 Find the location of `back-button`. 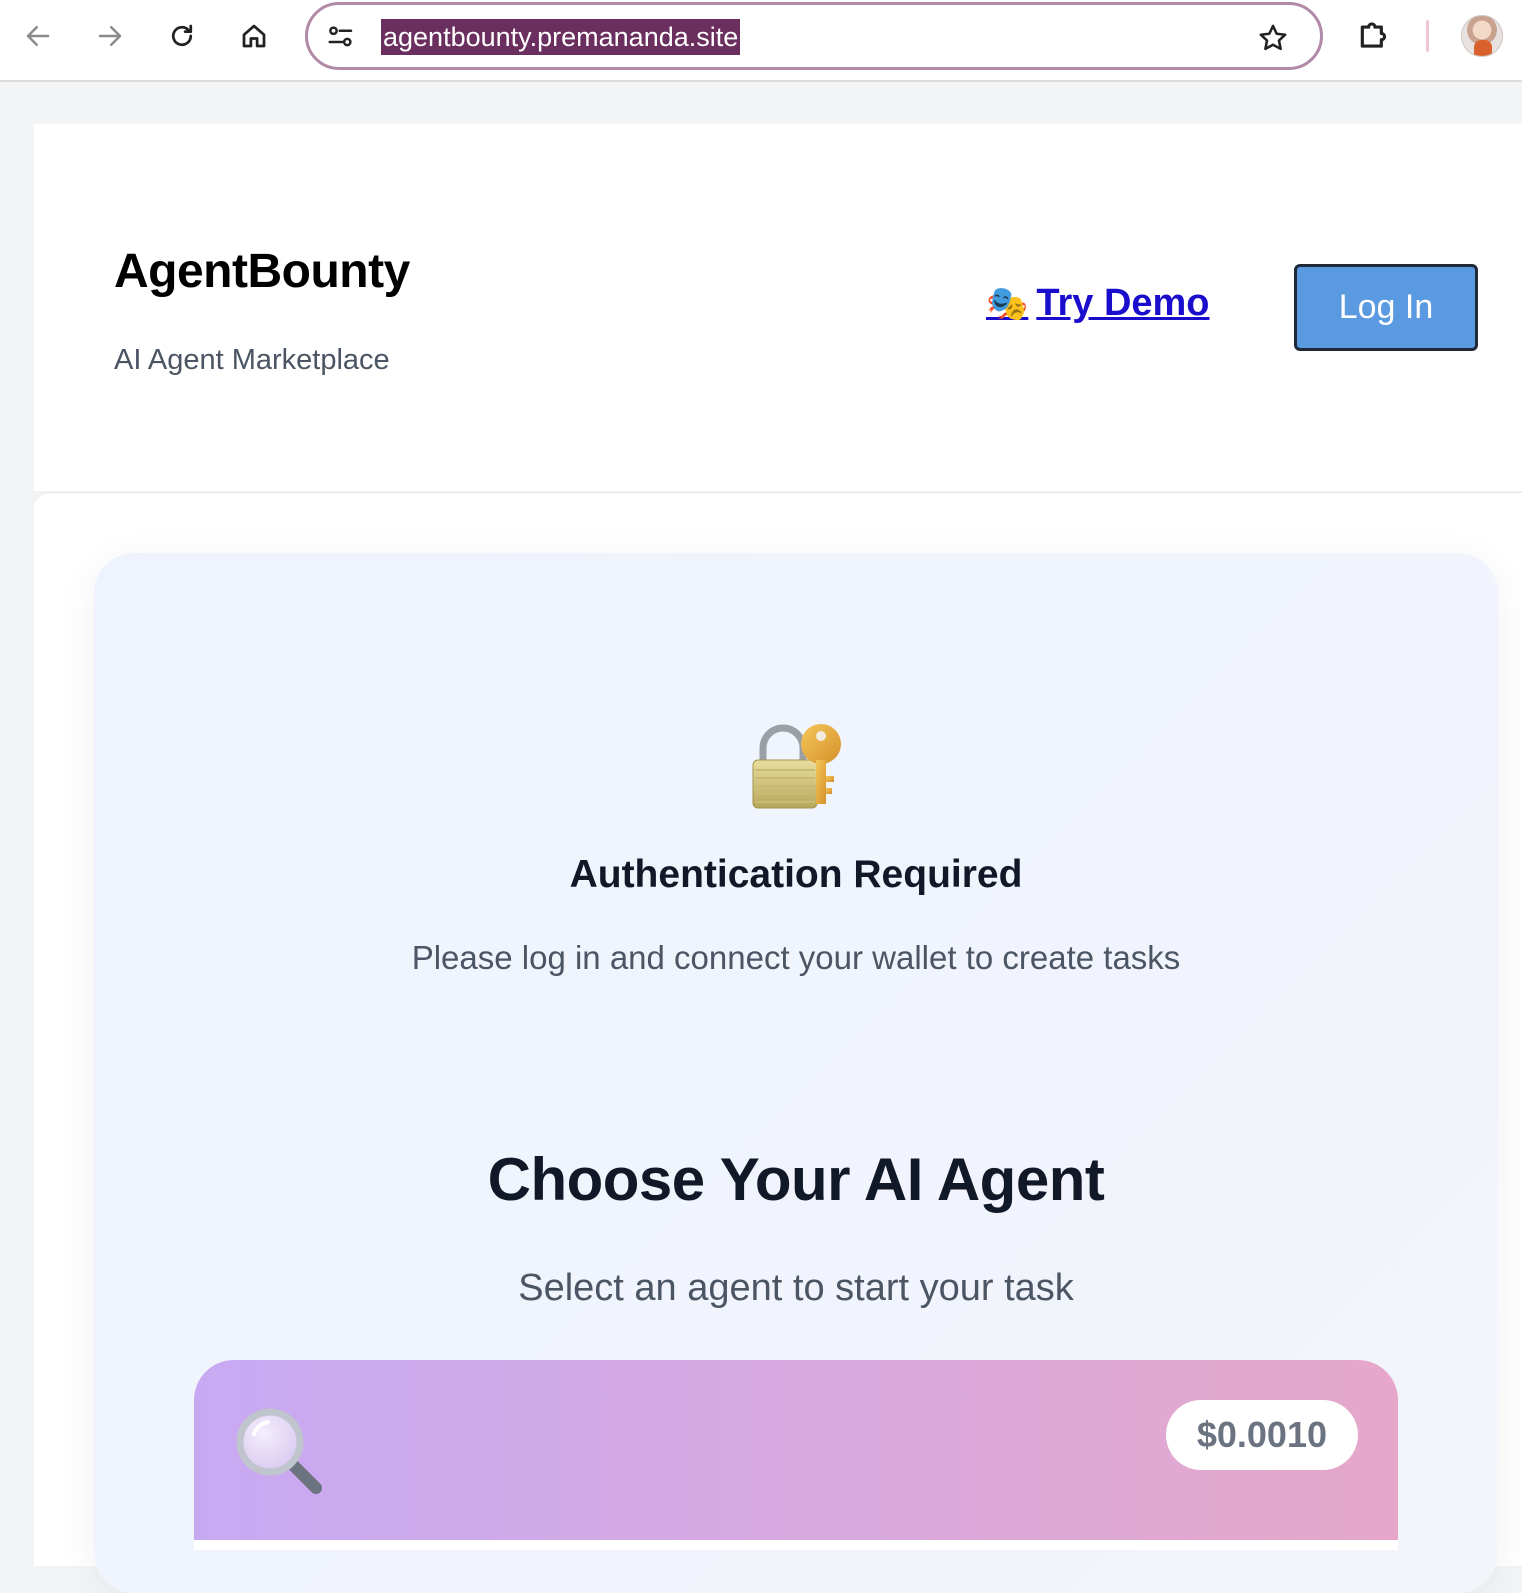

back-button is located at coordinates (38, 36).